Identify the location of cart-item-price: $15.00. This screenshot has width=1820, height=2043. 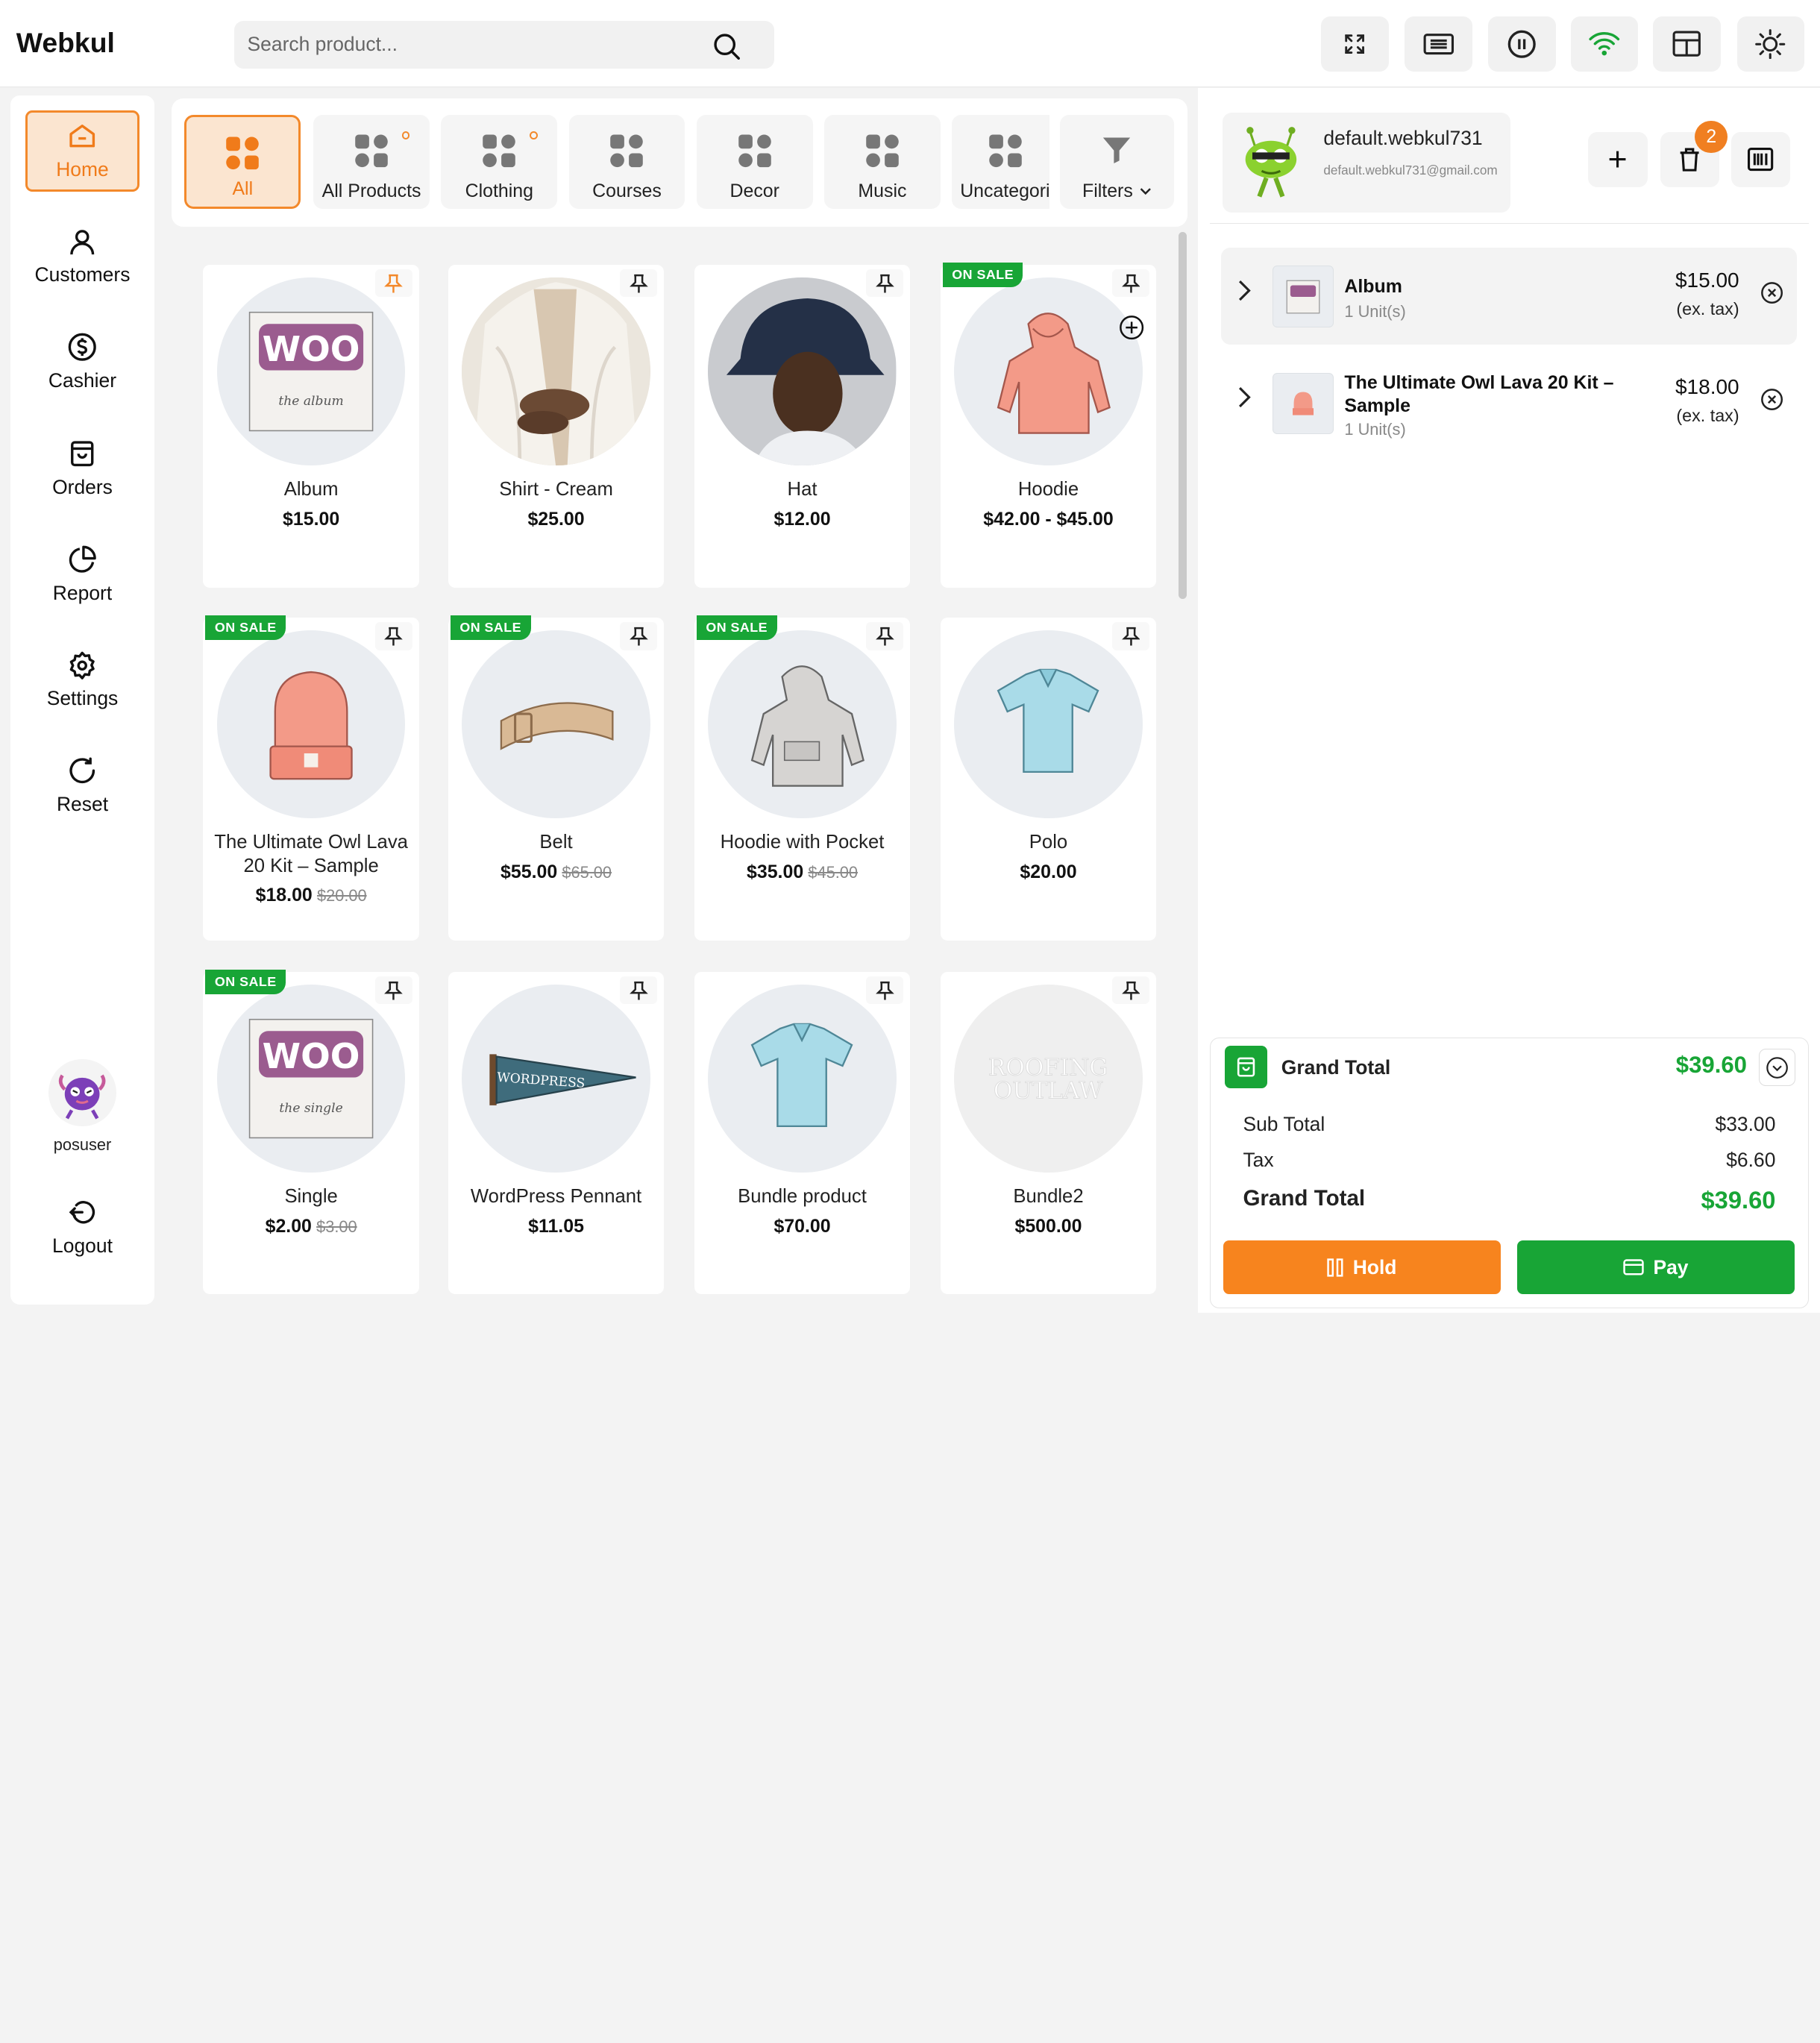
(1707, 280).